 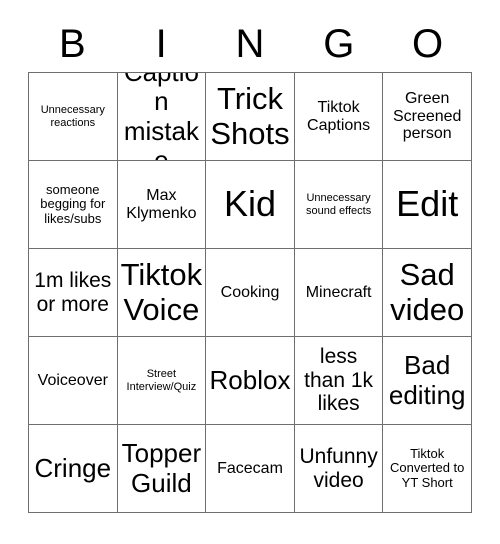 I want to click on bingo-cell-label: Kid, so click(x=249, y=204).